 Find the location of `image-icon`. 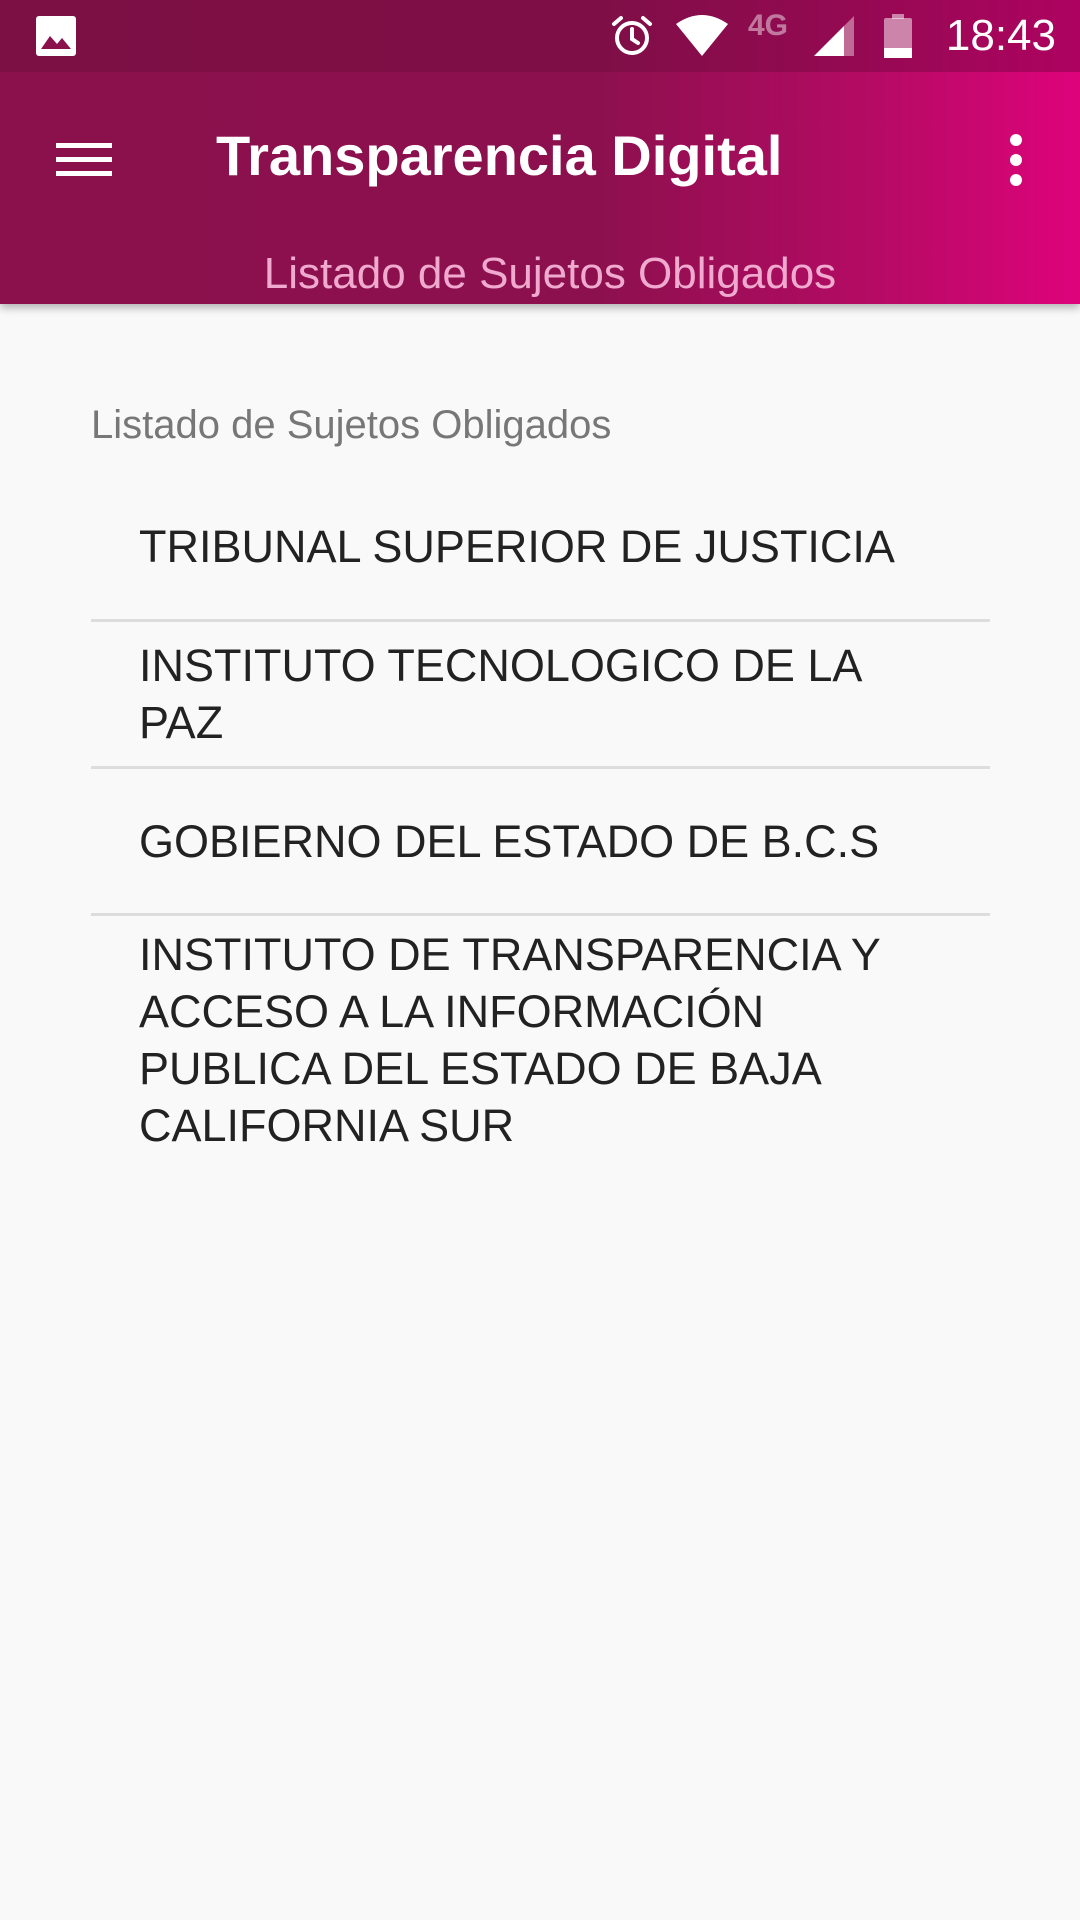

image-icon is located at coordinates (56, 36).